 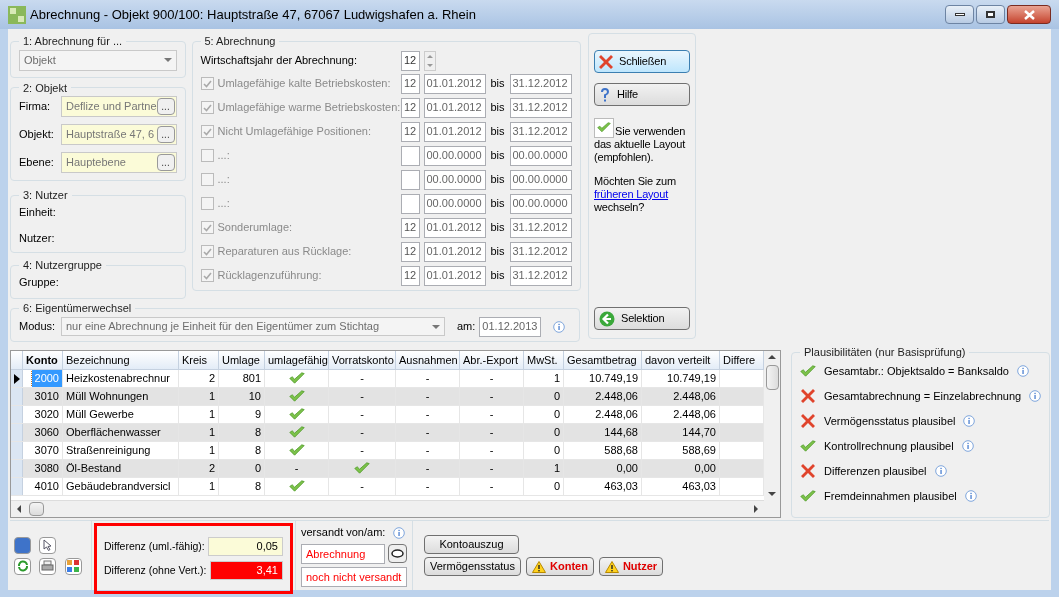 What do you see at coordinates (46, 469) in the screenshot?
I see `table-cell-text: 3080` at bounding box center [46, 469].